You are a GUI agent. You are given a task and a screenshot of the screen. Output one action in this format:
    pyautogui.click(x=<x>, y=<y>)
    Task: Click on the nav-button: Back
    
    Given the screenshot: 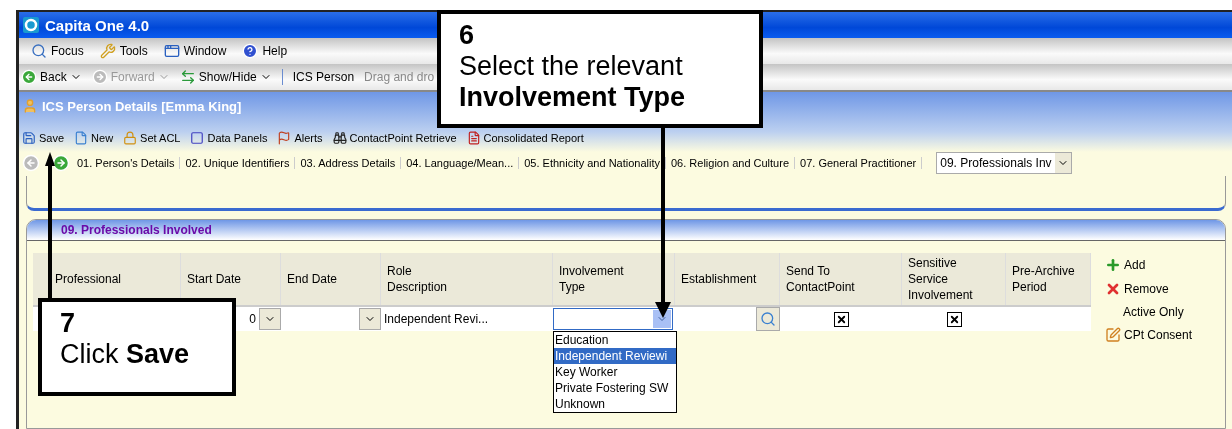 What is the action you would take?
    pyautogui.click(x=51, y=77)
    